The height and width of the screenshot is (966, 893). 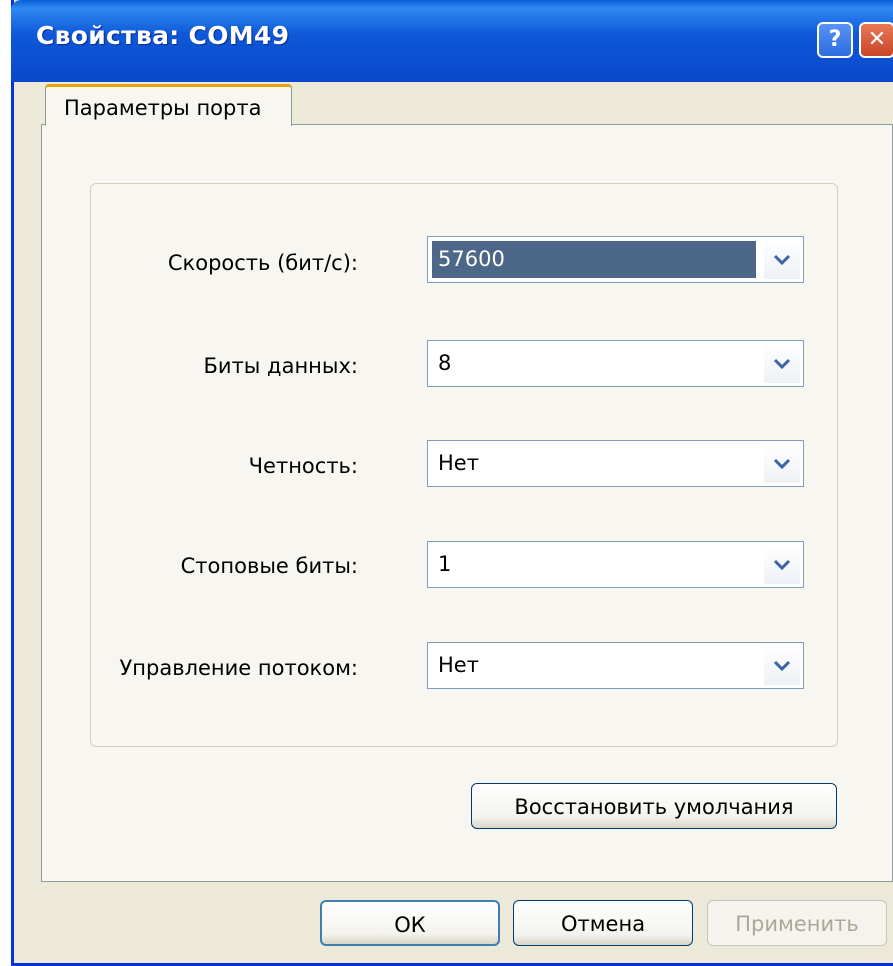 I want to click on stop-bits-dropdown: 1, so click(x=615, y=564).